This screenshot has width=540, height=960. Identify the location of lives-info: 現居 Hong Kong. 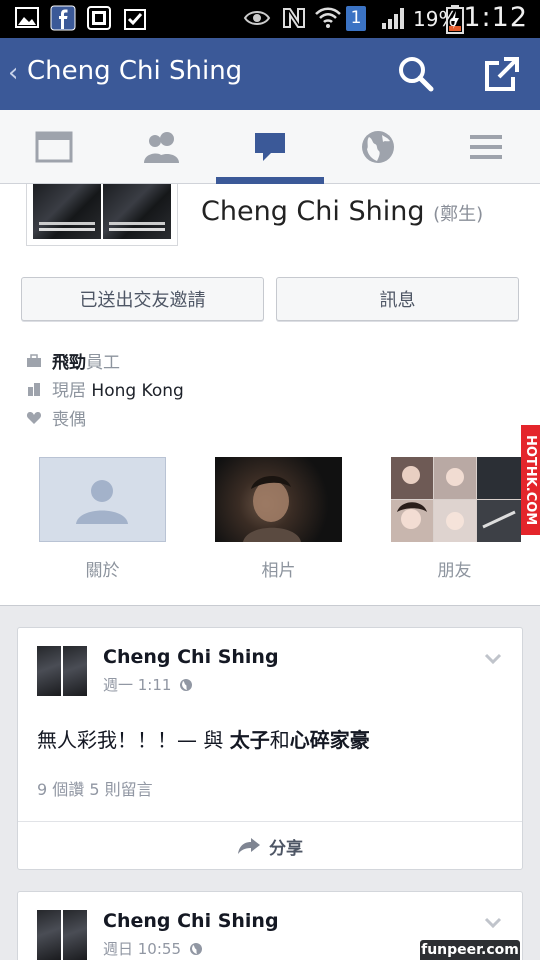
(105, 388).